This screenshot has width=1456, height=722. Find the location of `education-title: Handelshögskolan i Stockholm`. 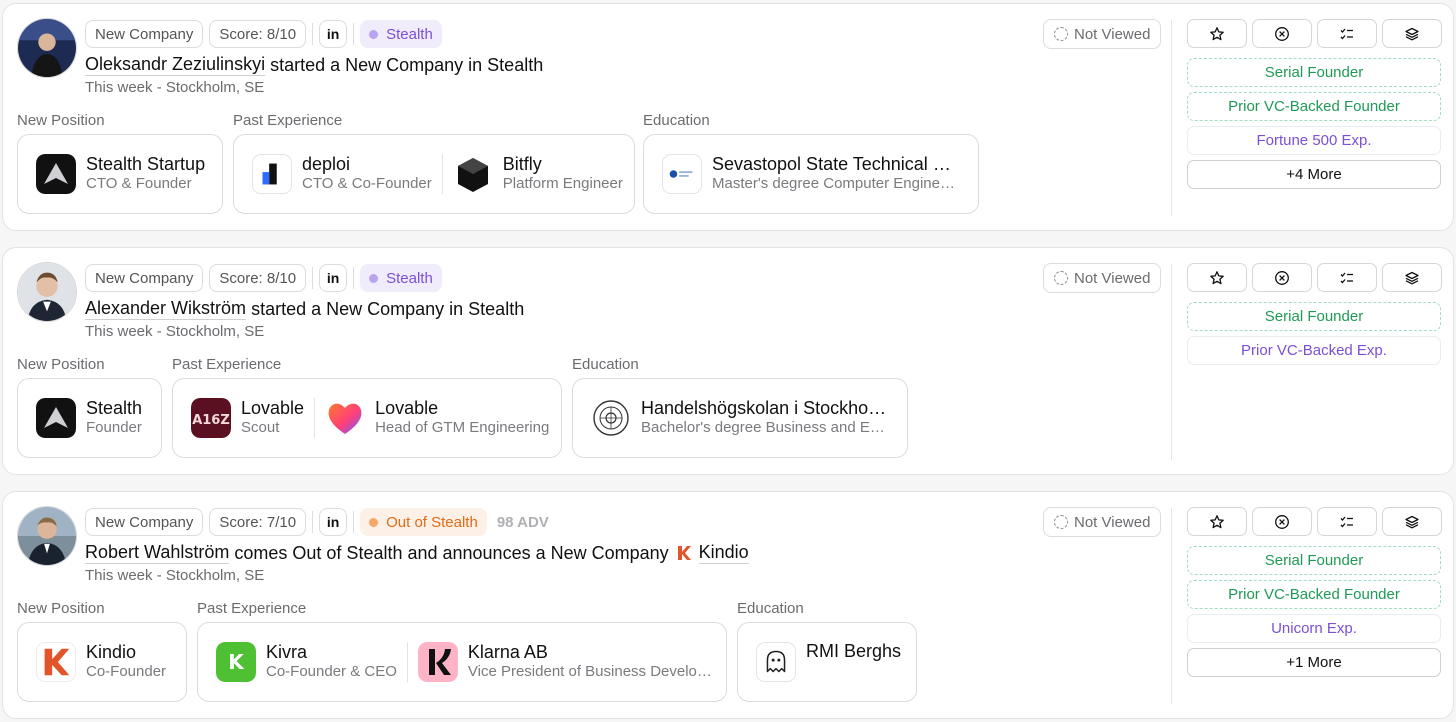

education-title: Handelshögskolan i Stockholm is located at coordinates (764, 408).